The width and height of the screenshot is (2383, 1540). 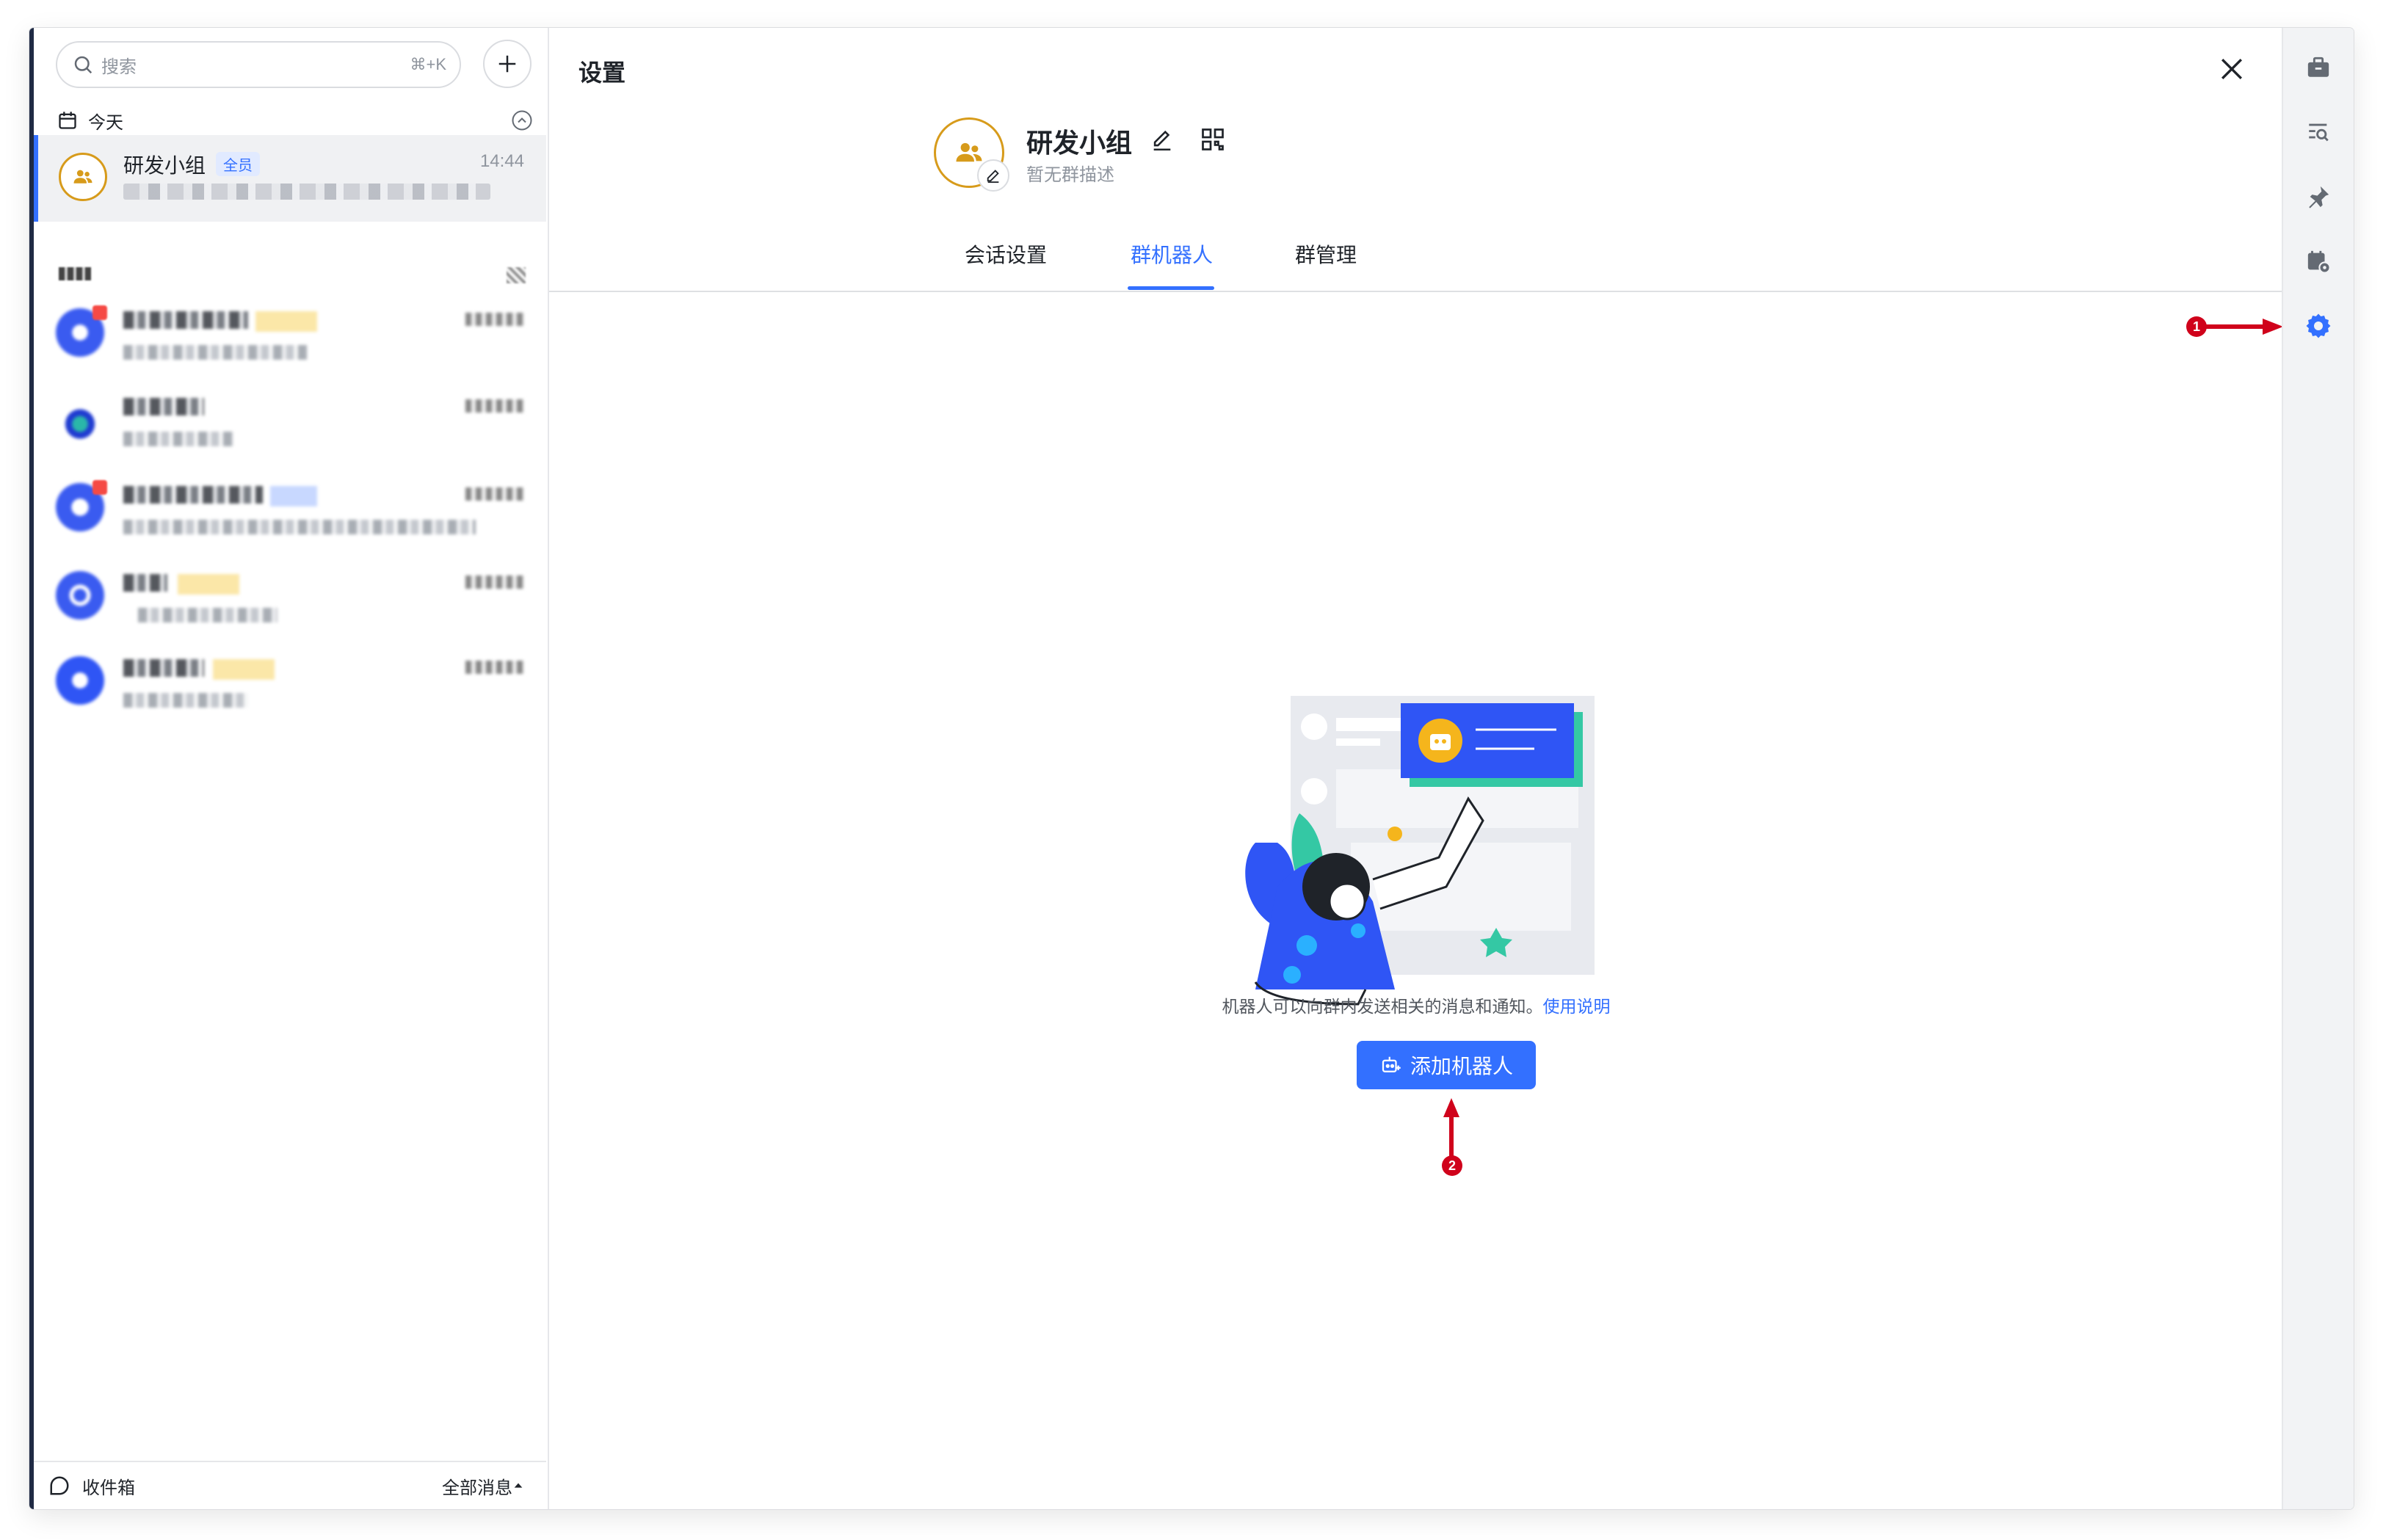 I want to click on calendar-icon, so click(x=67, y=121).